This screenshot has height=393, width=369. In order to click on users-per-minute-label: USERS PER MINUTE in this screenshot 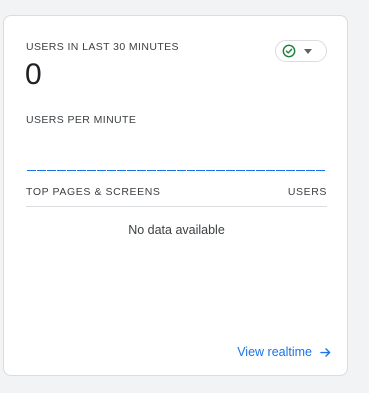, I will do `click(81, 120)`.